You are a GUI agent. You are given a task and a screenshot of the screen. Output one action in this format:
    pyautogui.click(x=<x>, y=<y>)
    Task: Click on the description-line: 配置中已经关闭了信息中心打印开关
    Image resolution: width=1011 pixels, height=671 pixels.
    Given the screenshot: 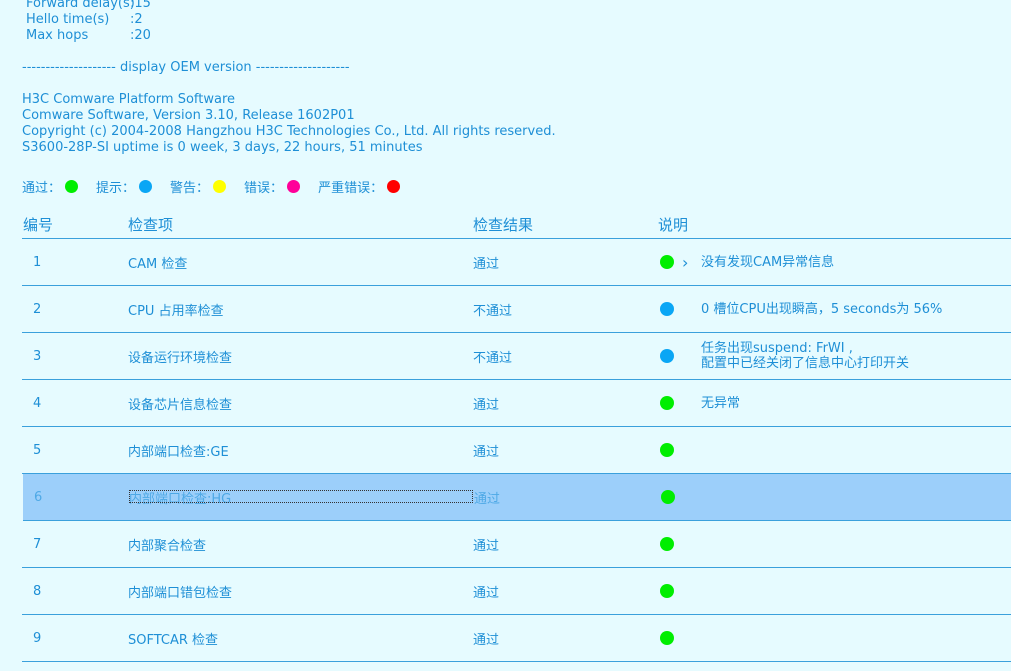 What is the action you would take?
    pyautogui.click(x=805, y=363)
    